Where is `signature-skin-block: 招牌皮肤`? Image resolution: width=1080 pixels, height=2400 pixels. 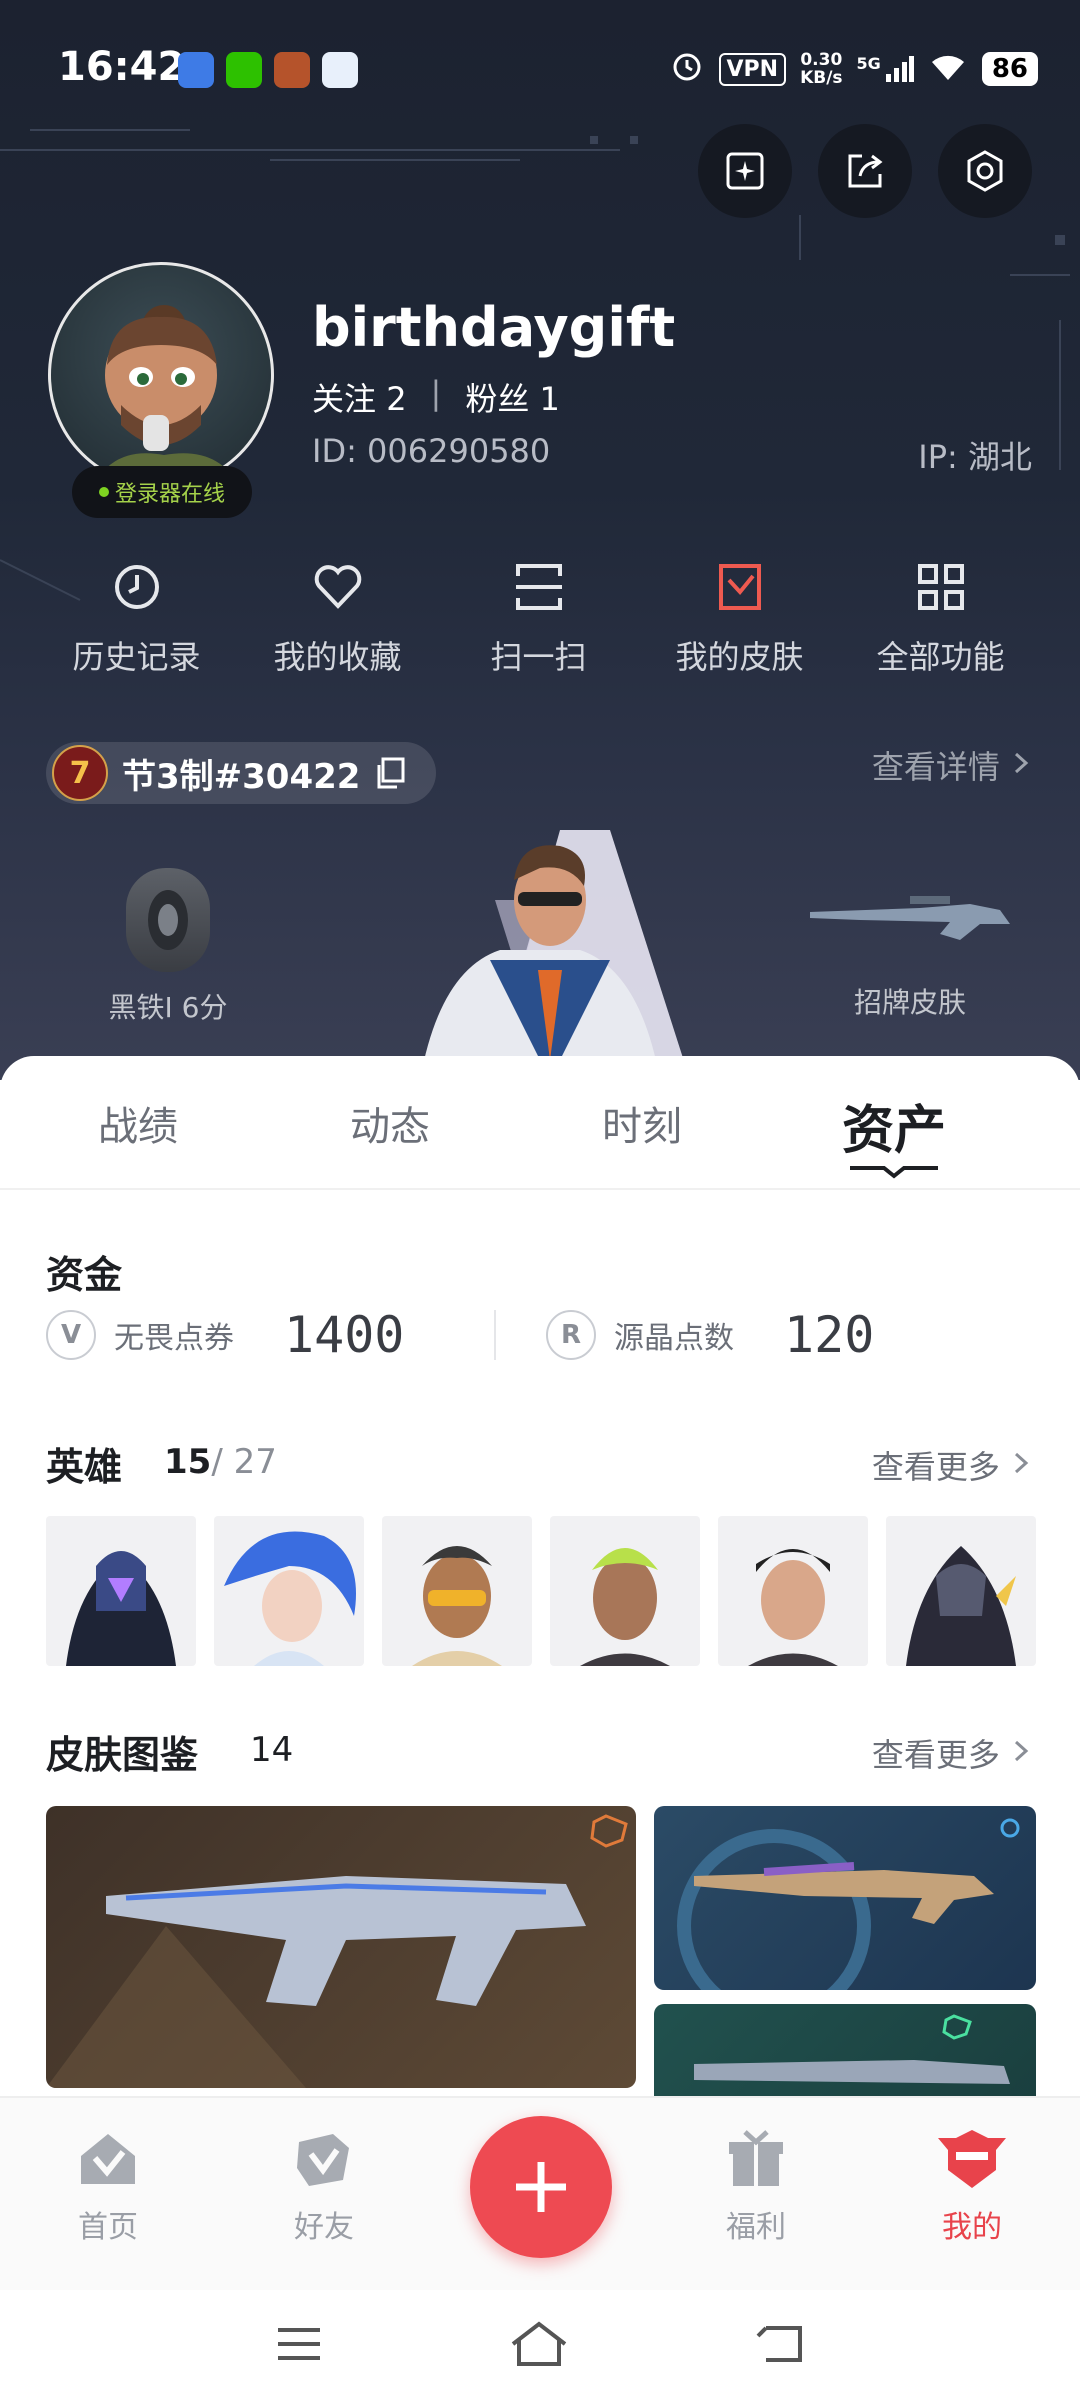
signature-skin-block: 招牌皮肤 is located at coordinates (910, 955).